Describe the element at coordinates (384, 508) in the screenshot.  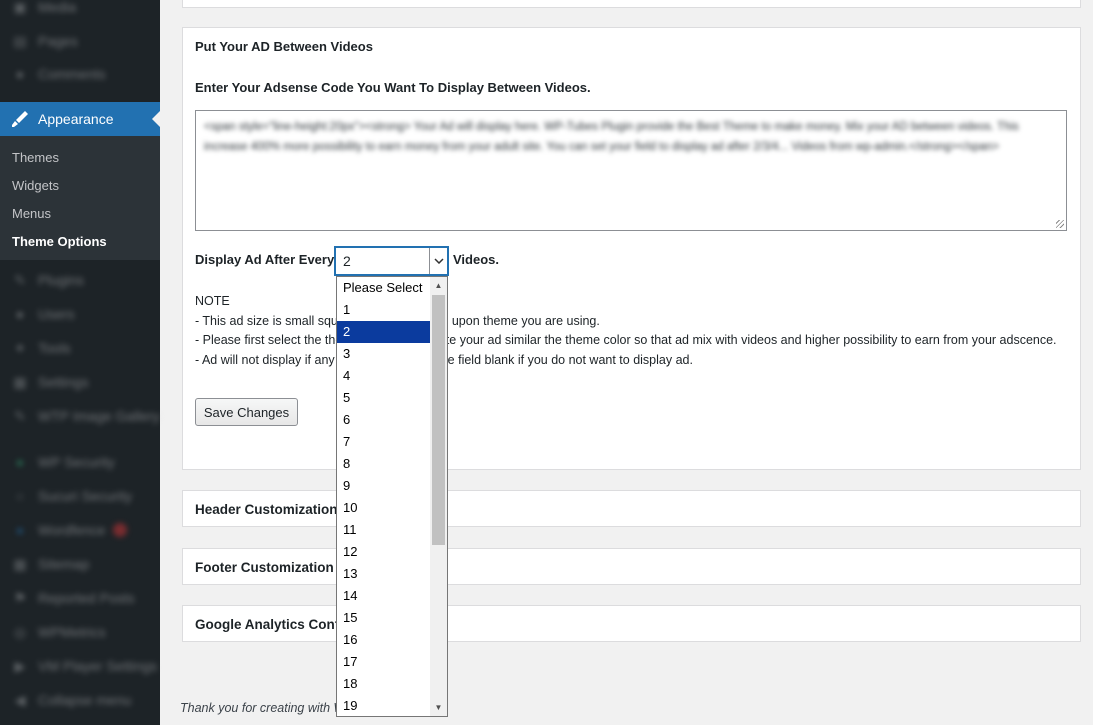
I see `dropdown-option: 10` at that location.